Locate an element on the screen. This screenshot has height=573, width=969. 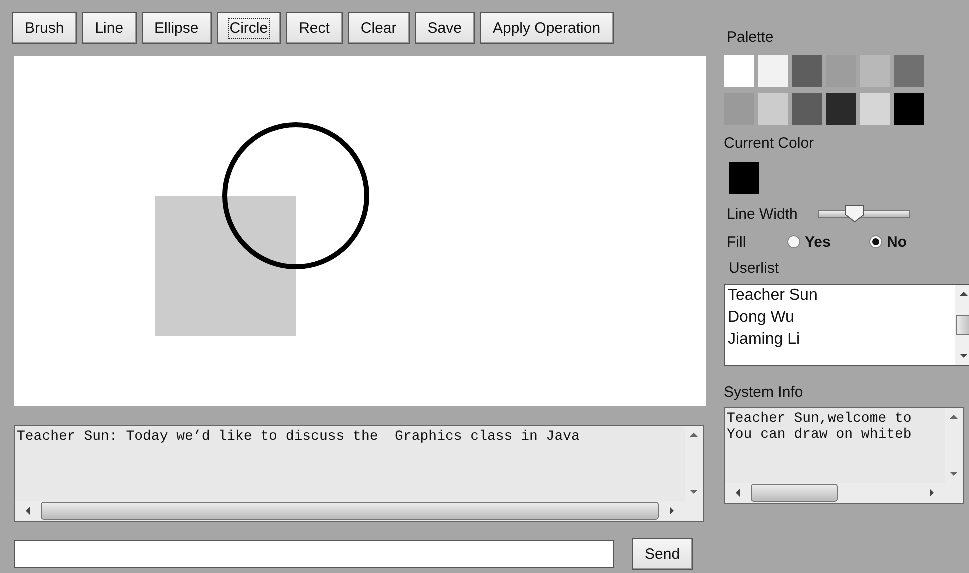
palette-label: Palette is located at coordinates (751, 37).